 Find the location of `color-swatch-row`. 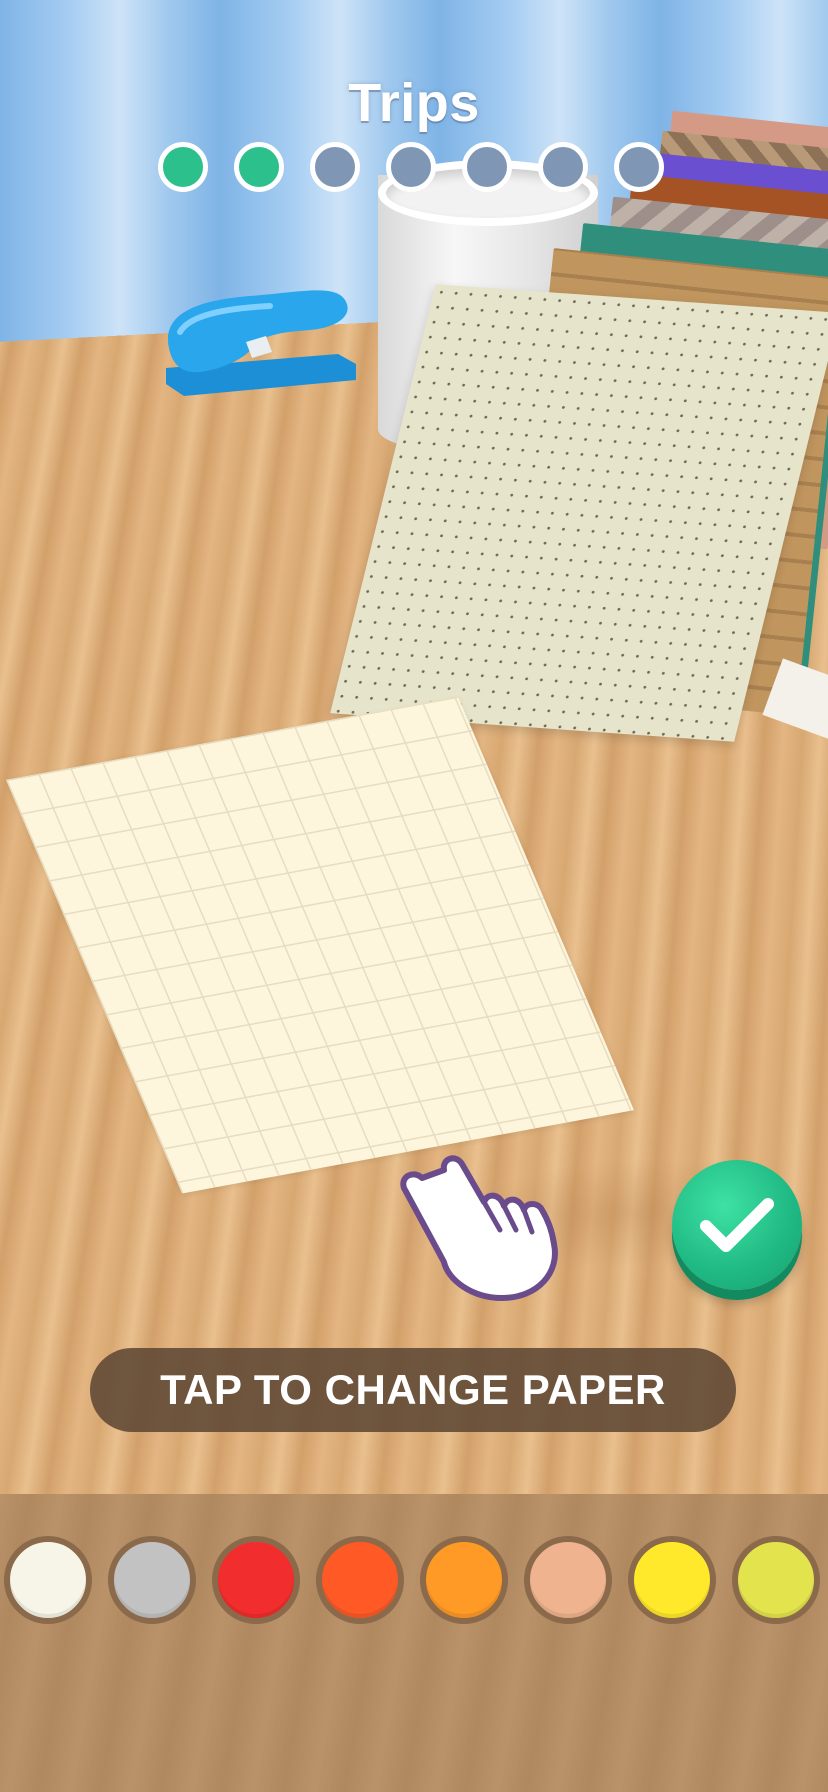

color-swatch-row is located at coordinates (412, 1580).